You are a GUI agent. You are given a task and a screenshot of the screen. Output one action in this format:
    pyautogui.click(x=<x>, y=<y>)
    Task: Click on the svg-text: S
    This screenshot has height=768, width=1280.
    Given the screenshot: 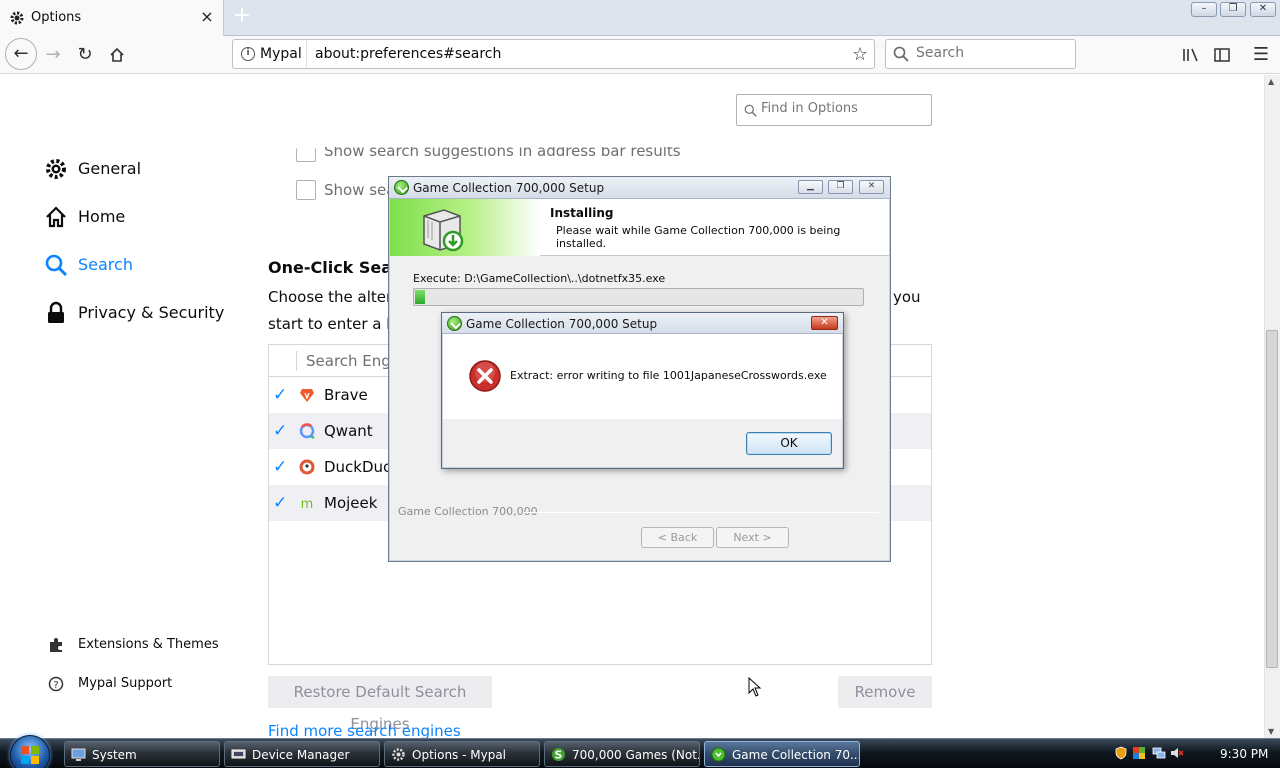 What is the action you would take?
    pyautogui.click(x=559, y=755)
    